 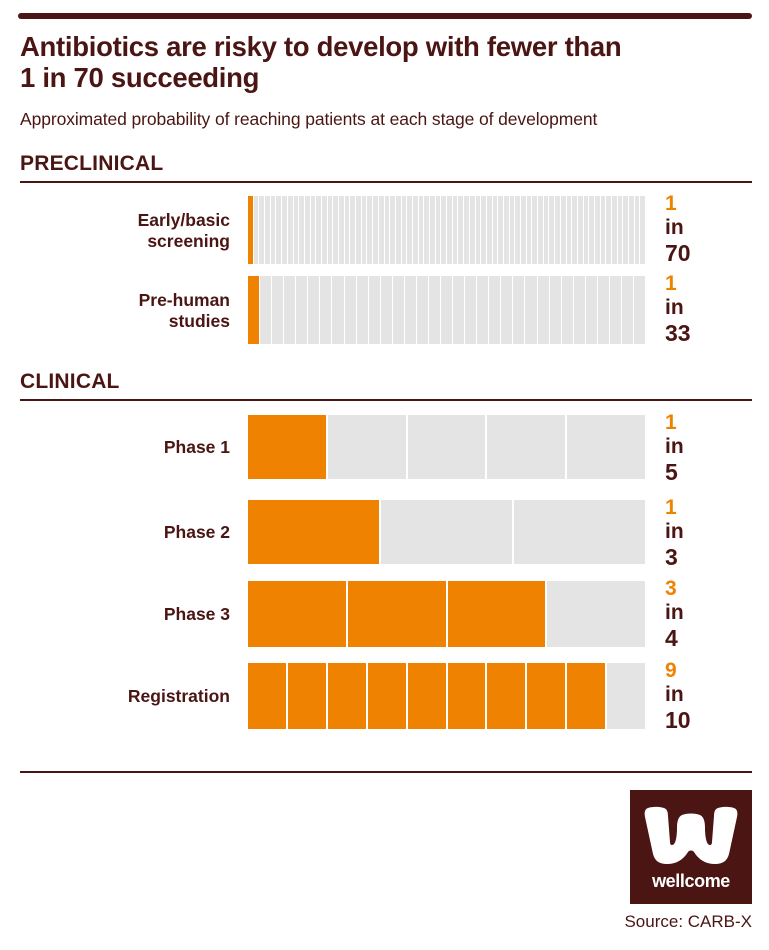 What do you see at coordinates (671, 670) in the screenshot?
I see `ratio-numerator: 9` at bounding box center [671, 670].